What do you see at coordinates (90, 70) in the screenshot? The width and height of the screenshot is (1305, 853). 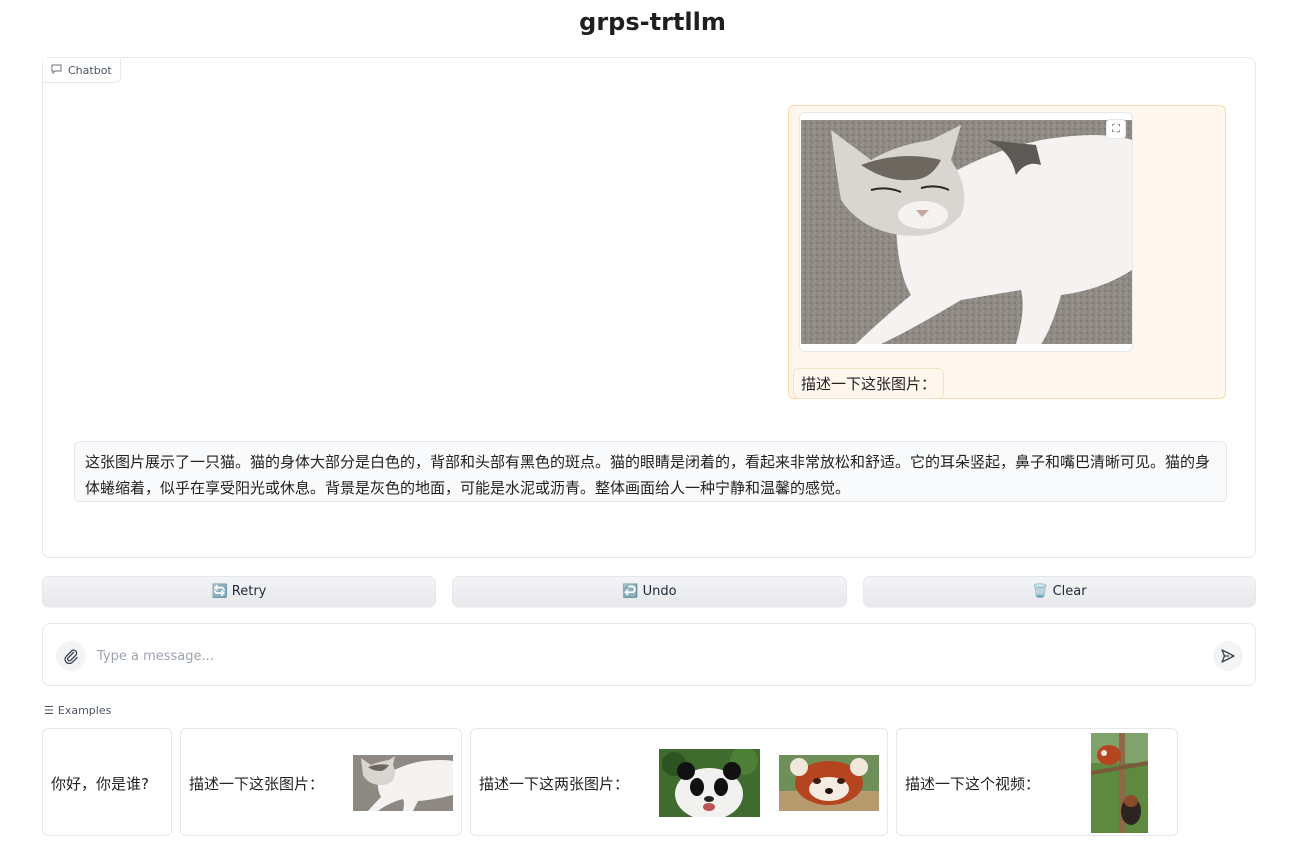 I see `chatbot-label-text: Chatbot` at bounding box center [90, 70].